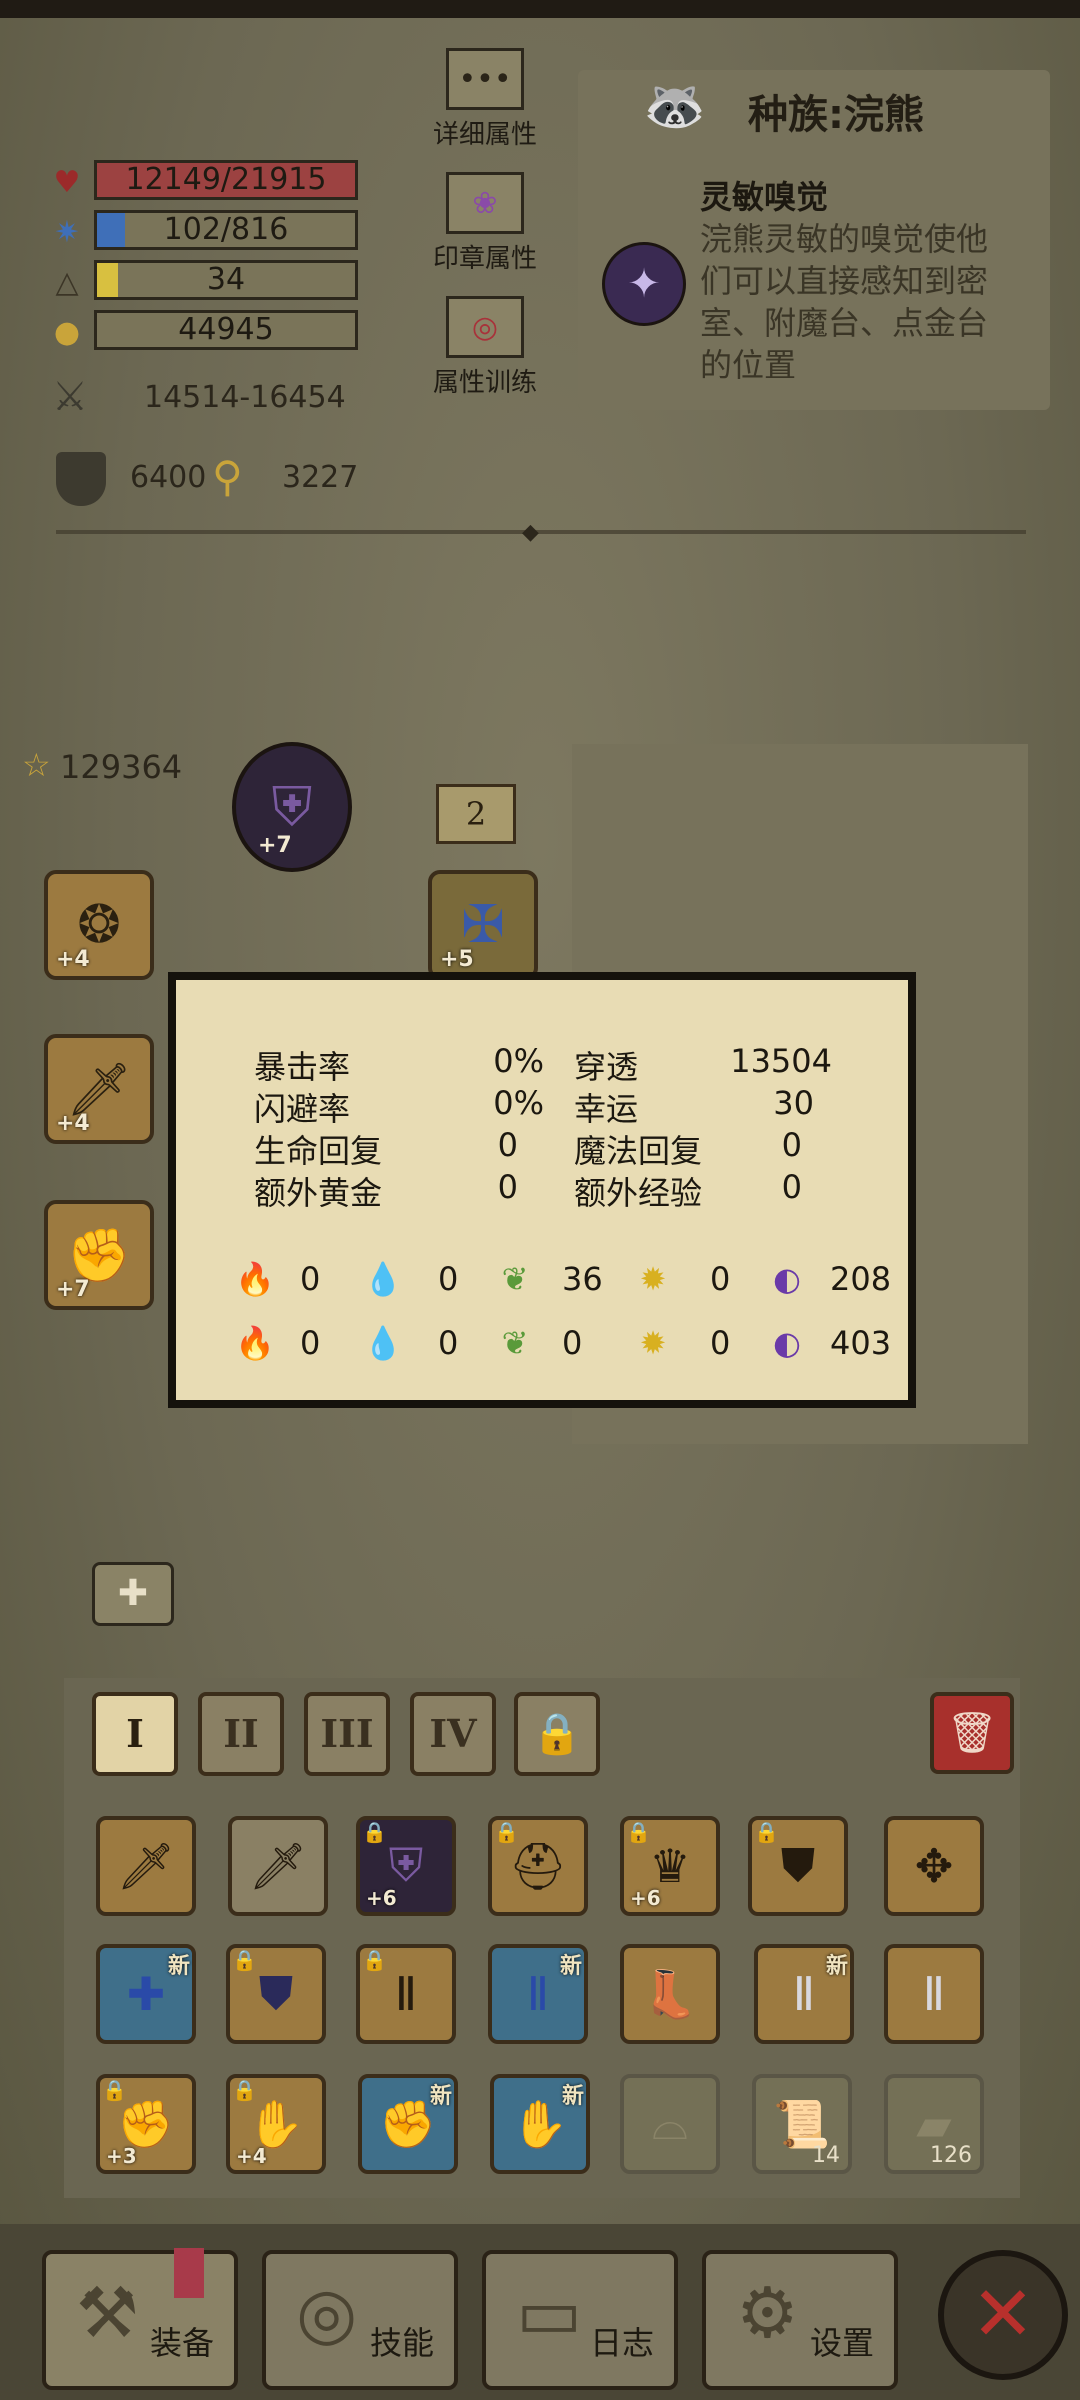 This screenshot has height=2400, width=1080. I want to click on inventory-slot: ✊ 新, so click(408, 2124).